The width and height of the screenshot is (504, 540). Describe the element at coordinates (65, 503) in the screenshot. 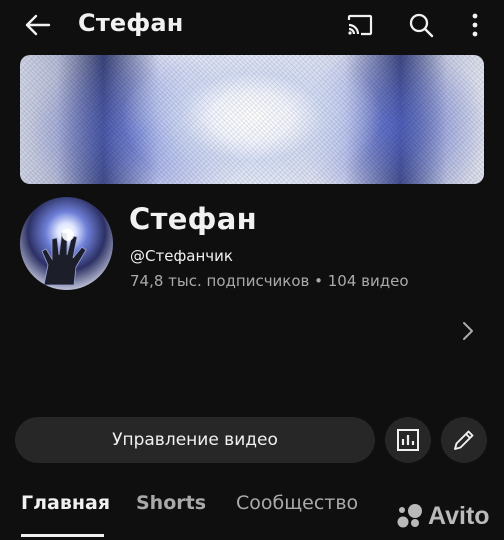

I see `tab-home: Главная` at that location.